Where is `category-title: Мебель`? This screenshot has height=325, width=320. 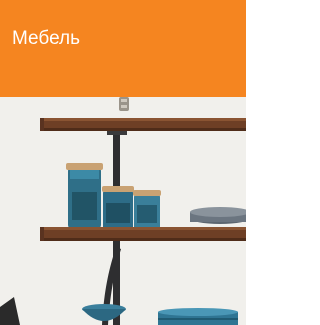
category-title: Мебель is located at coordinates (46, 38).